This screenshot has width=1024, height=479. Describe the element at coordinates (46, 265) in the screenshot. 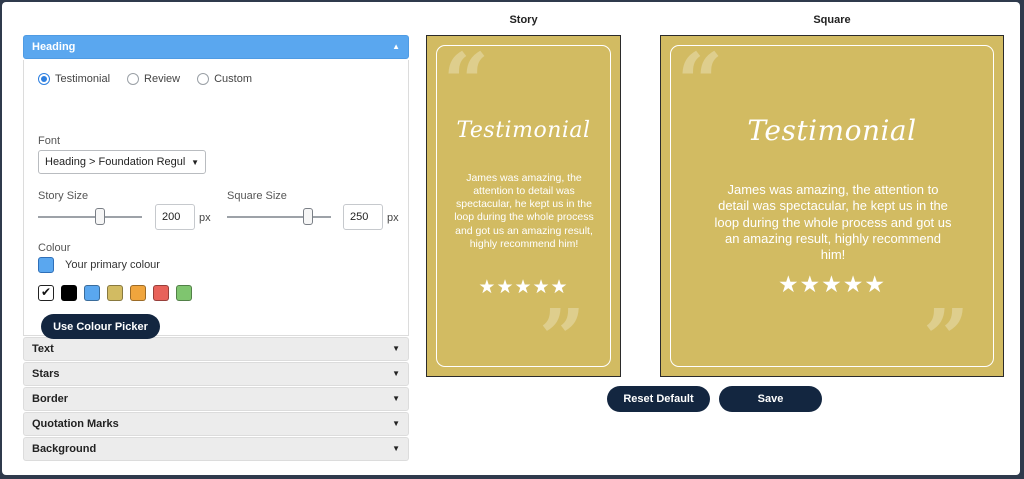

I see `primary-colour-swatch` at that location.